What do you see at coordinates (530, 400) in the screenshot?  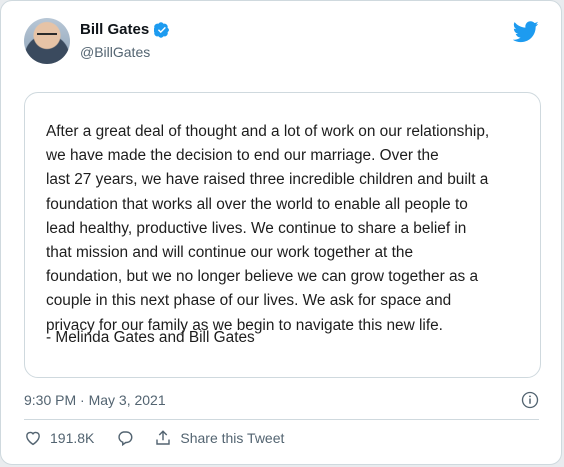 I see `info-icon` at bounding box center [530, 400].